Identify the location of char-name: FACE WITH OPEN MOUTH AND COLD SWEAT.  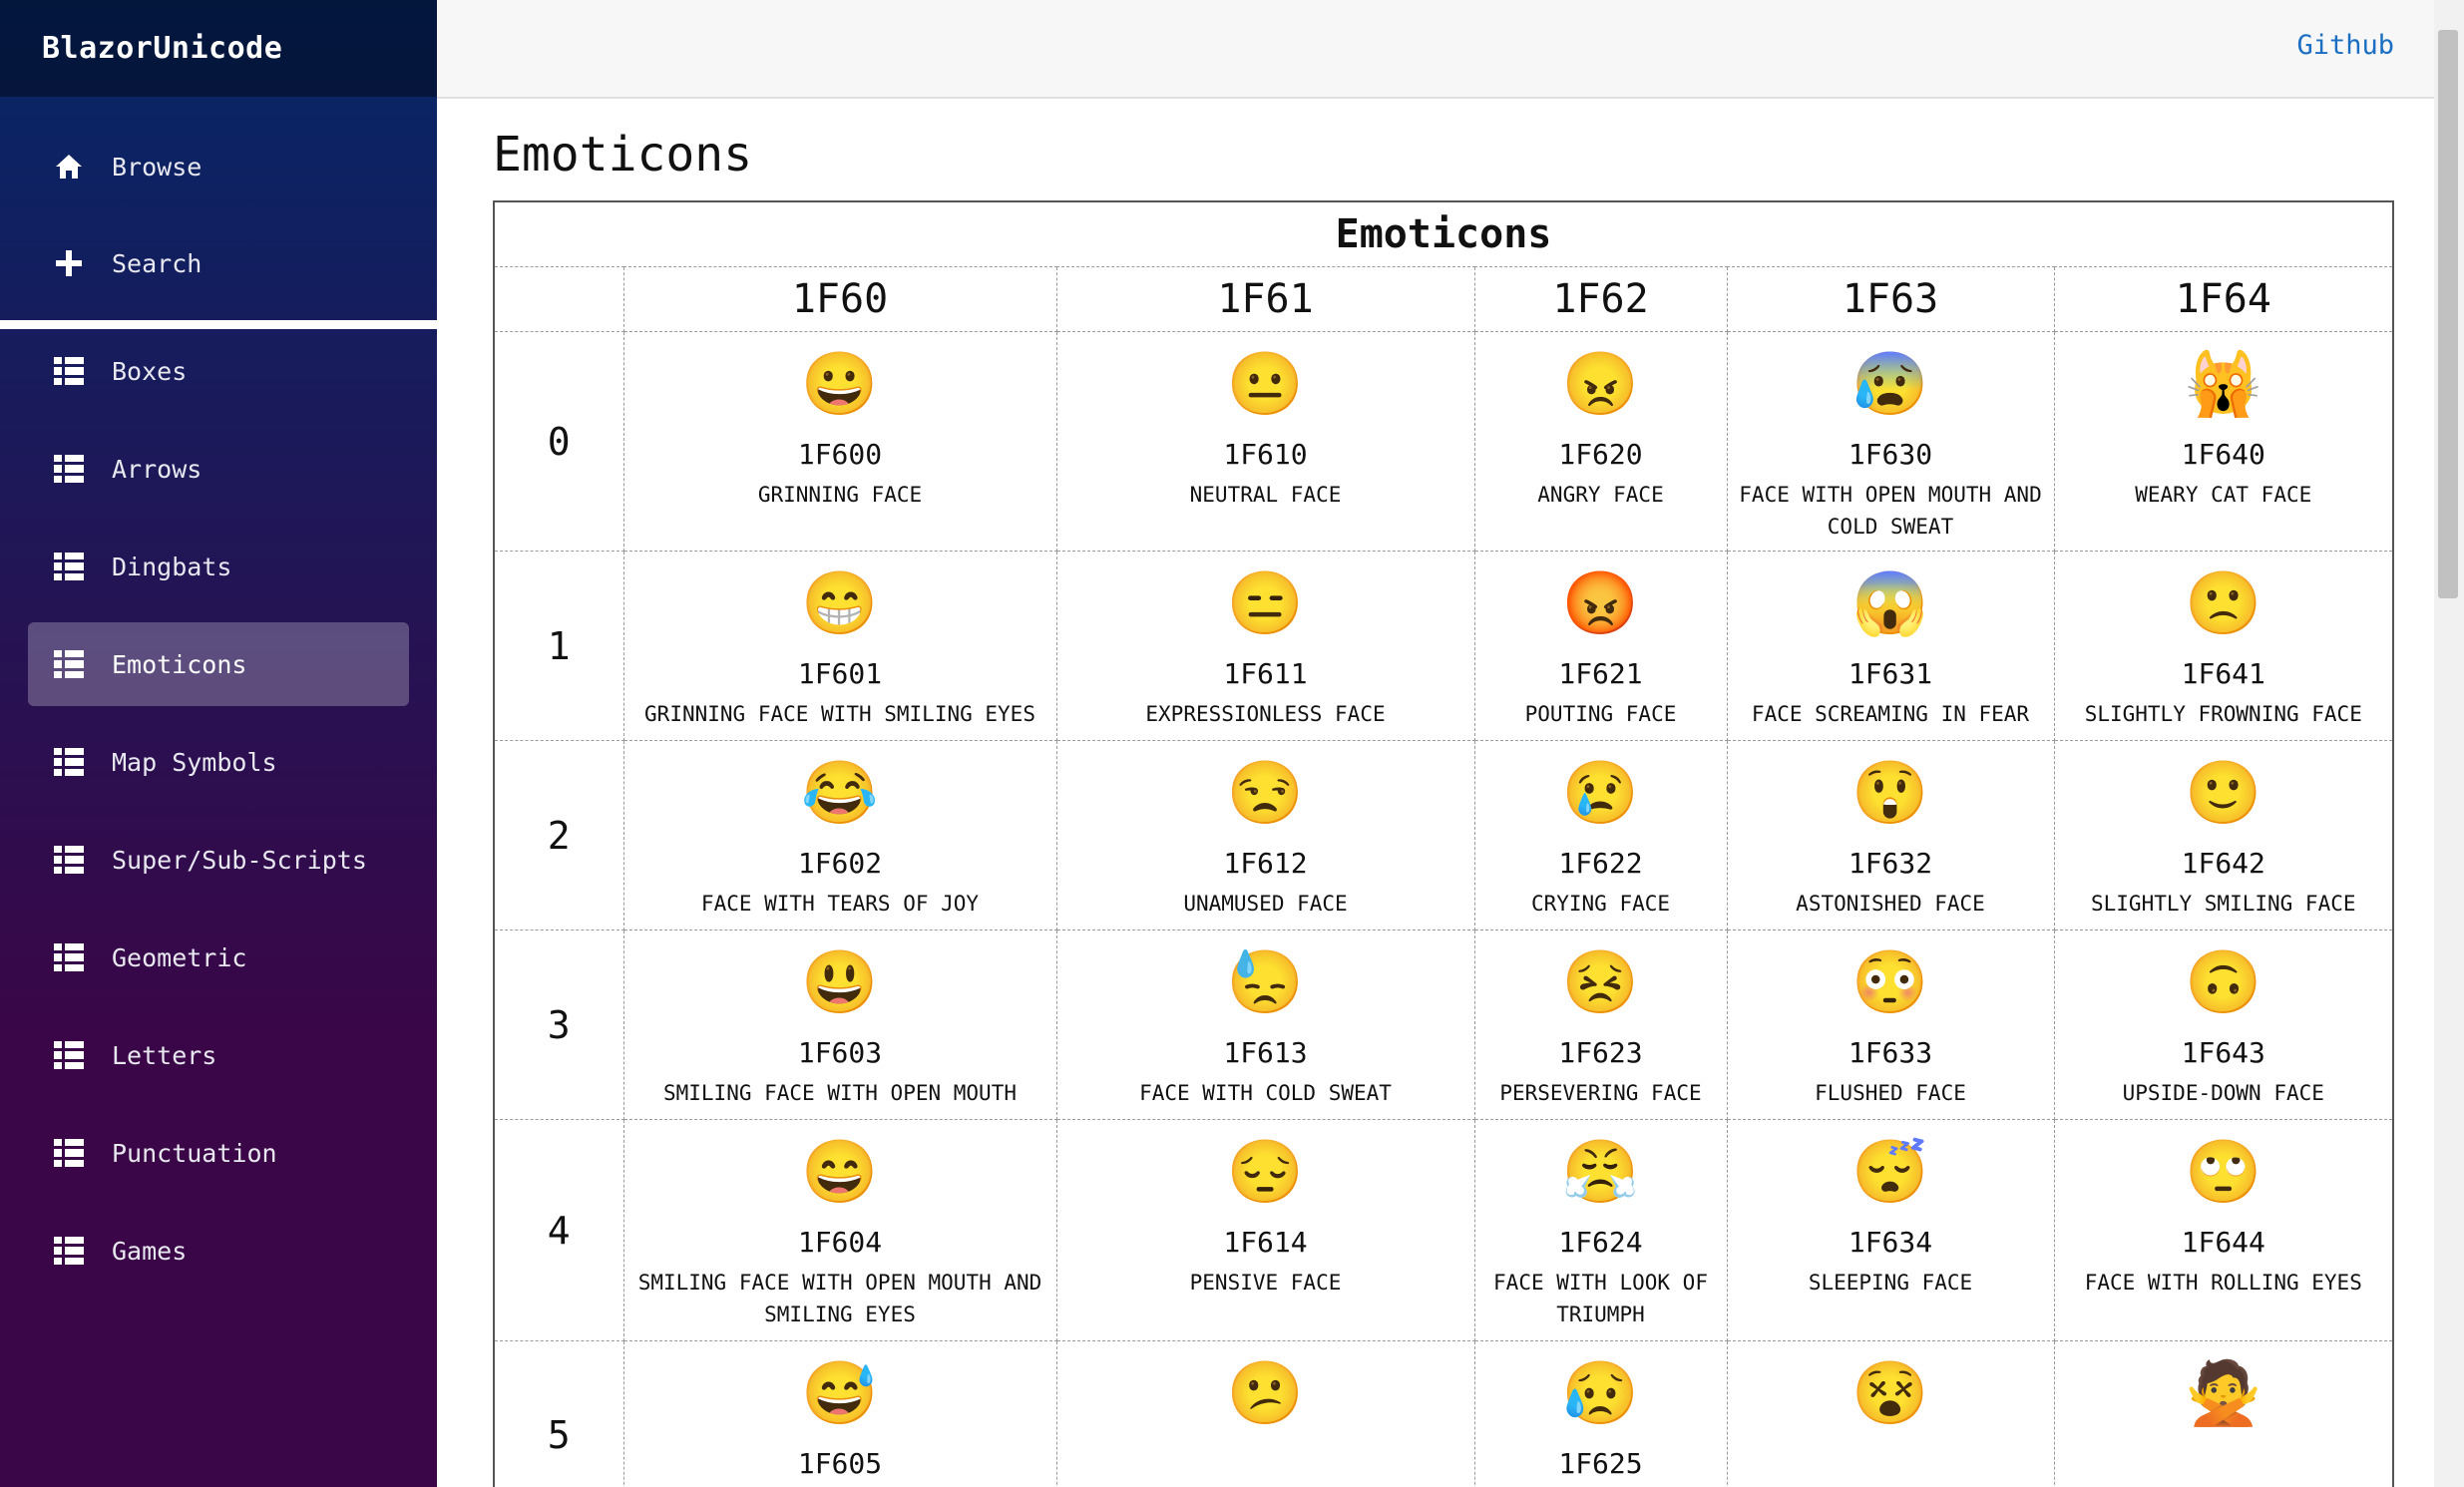
(1890, 511).